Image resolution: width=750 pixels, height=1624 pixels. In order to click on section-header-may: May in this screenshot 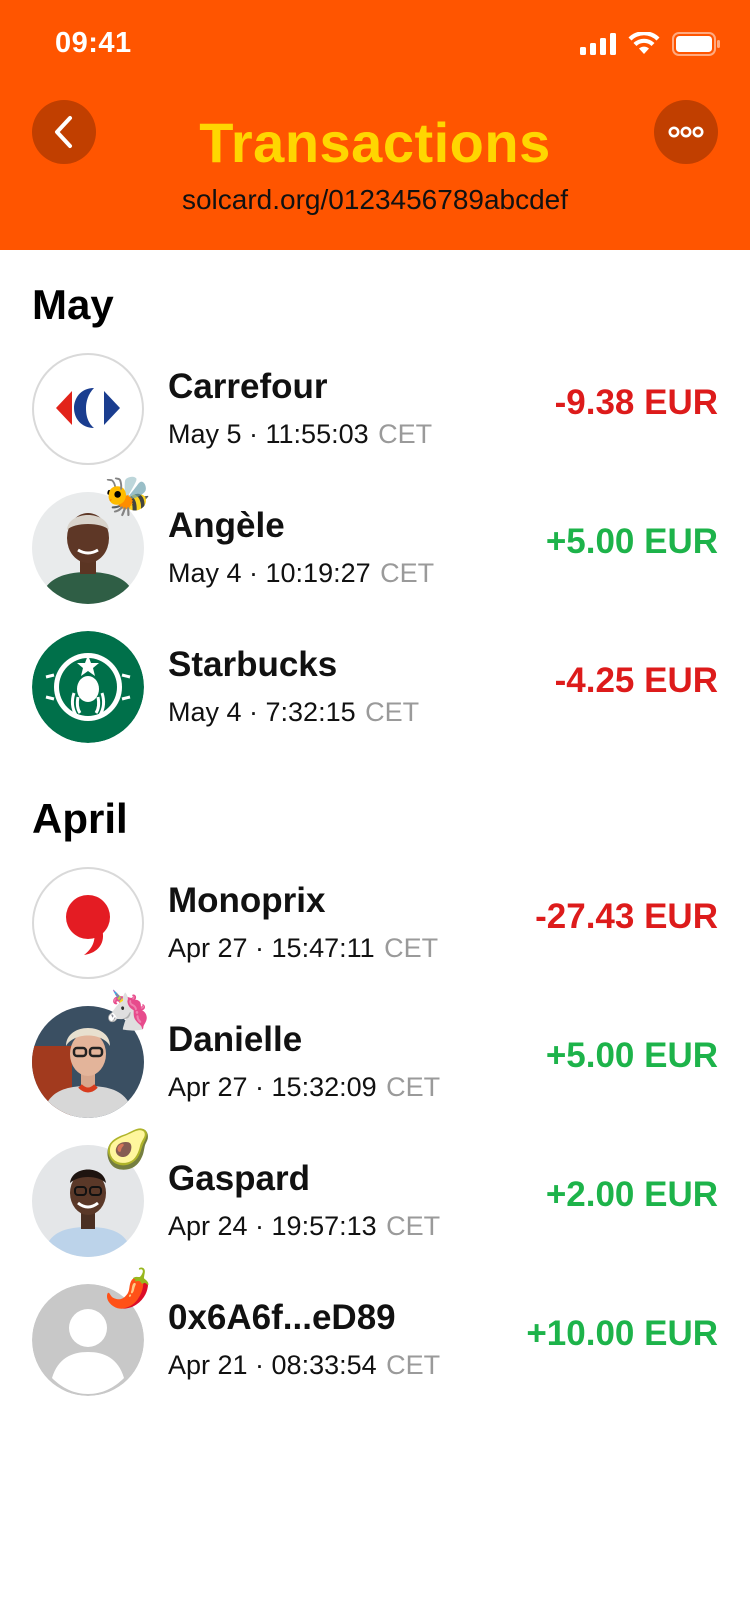, I will do `click(73, 304)`.